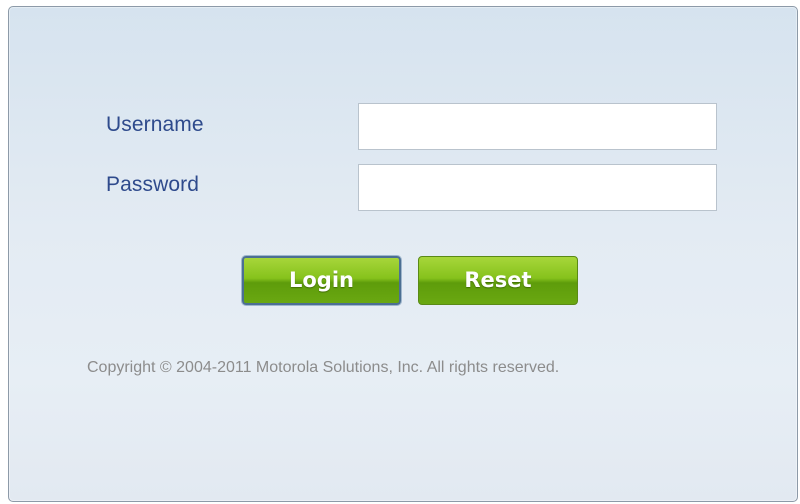 This screenshot has height=504, width=800. What do you see at coordinates (155, 124) in the screenshot?
I see `username-label: Username` at bounding box center [155, 124].